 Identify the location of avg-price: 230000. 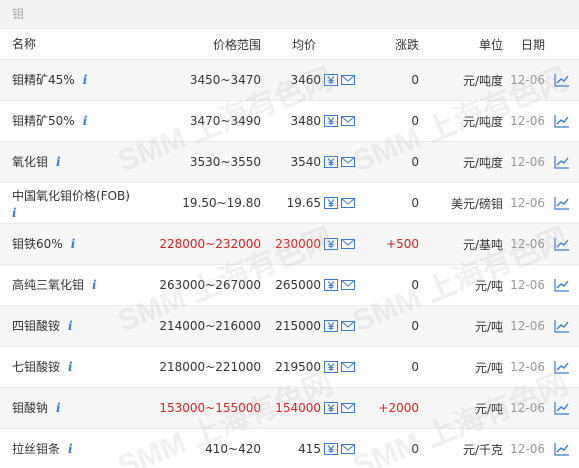
(298, 244).